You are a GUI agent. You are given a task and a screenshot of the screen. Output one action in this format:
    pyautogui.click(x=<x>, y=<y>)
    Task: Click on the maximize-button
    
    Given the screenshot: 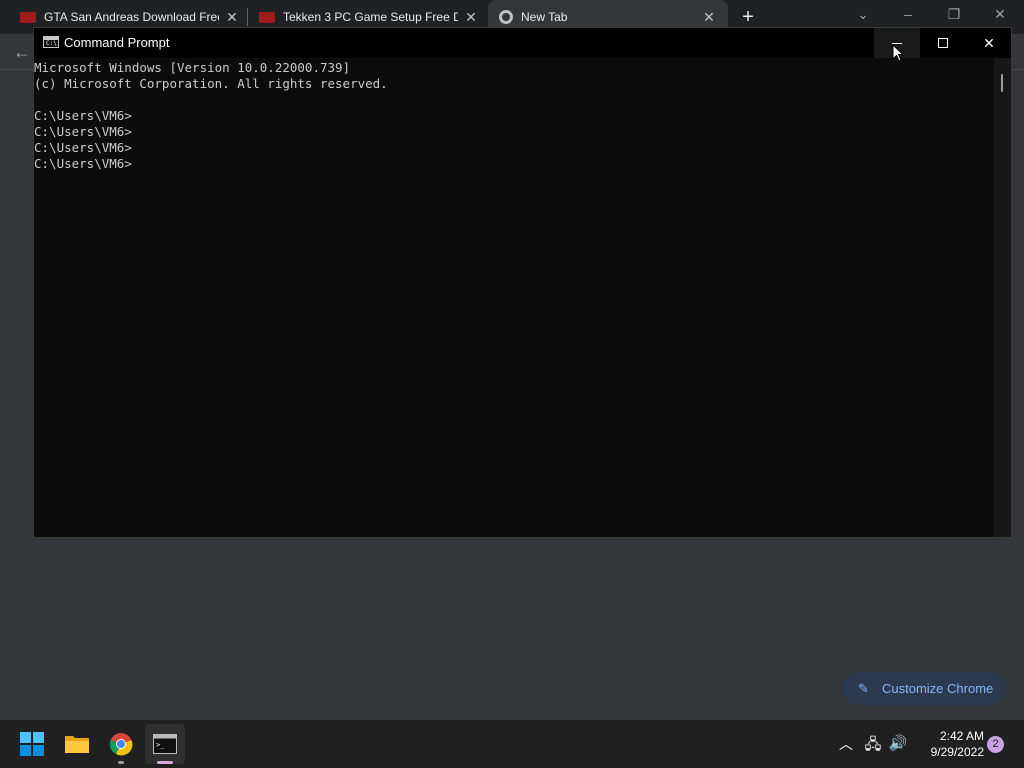 What is the action you would take?
    pyautogui.click(x=943, y=43)
    